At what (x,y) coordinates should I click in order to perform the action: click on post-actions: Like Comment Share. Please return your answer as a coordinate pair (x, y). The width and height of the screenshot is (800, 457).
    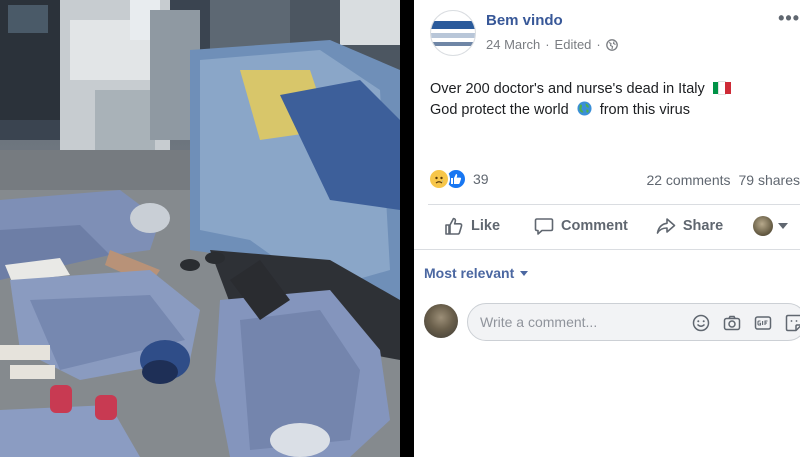
    Looking at the image, I should click on (614, 226).